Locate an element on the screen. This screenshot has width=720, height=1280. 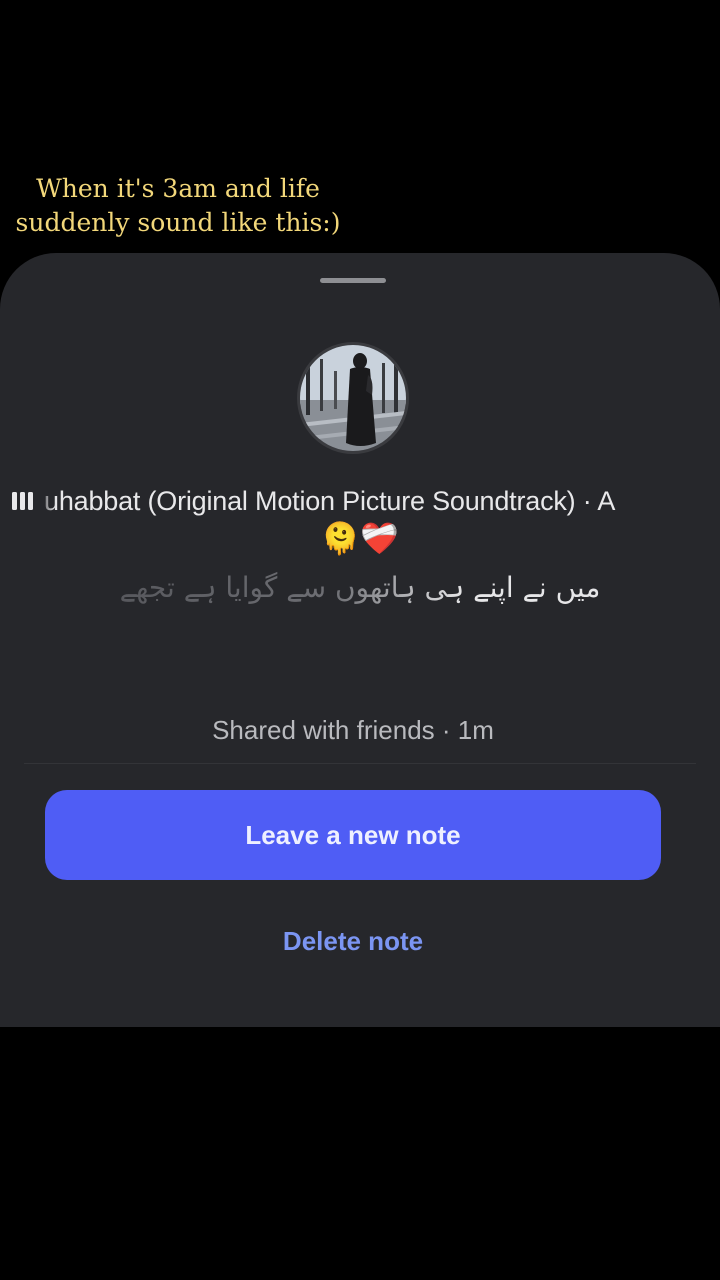
caption-line-1: When it's 3am and life is located at coordinates (178, 188).